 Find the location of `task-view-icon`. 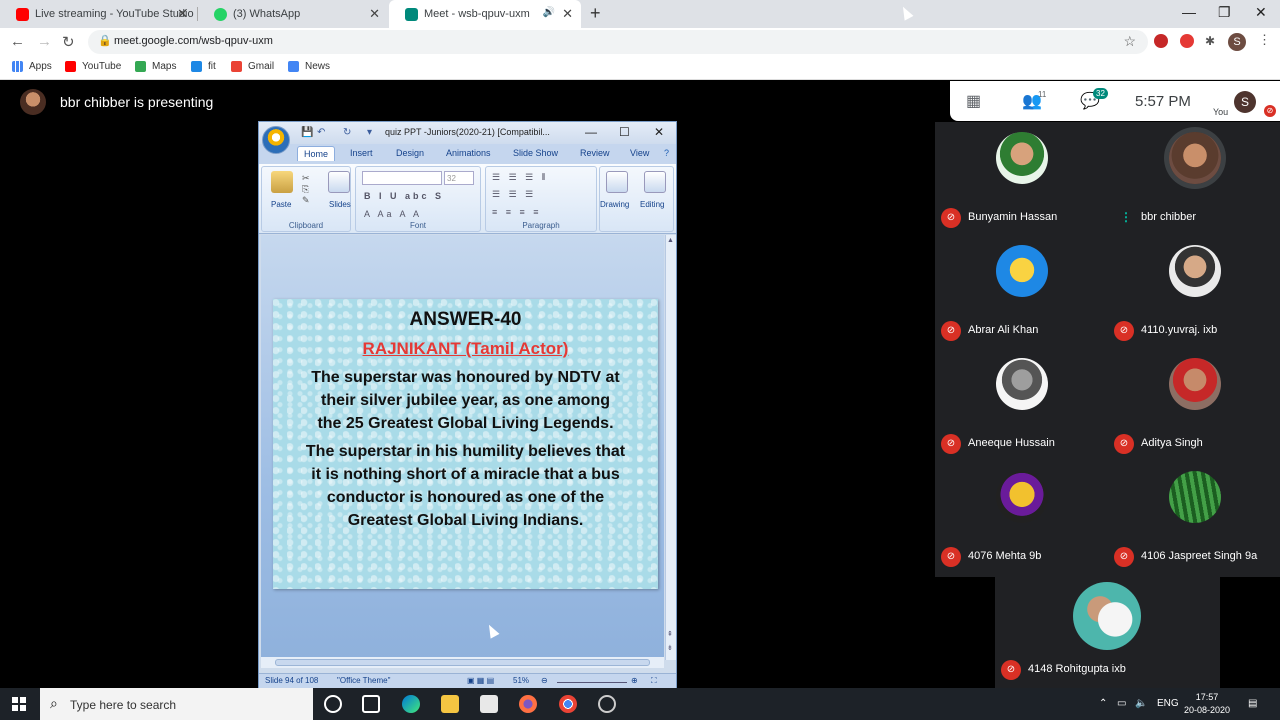

task-view-icon is located at coordinates (371, 704).